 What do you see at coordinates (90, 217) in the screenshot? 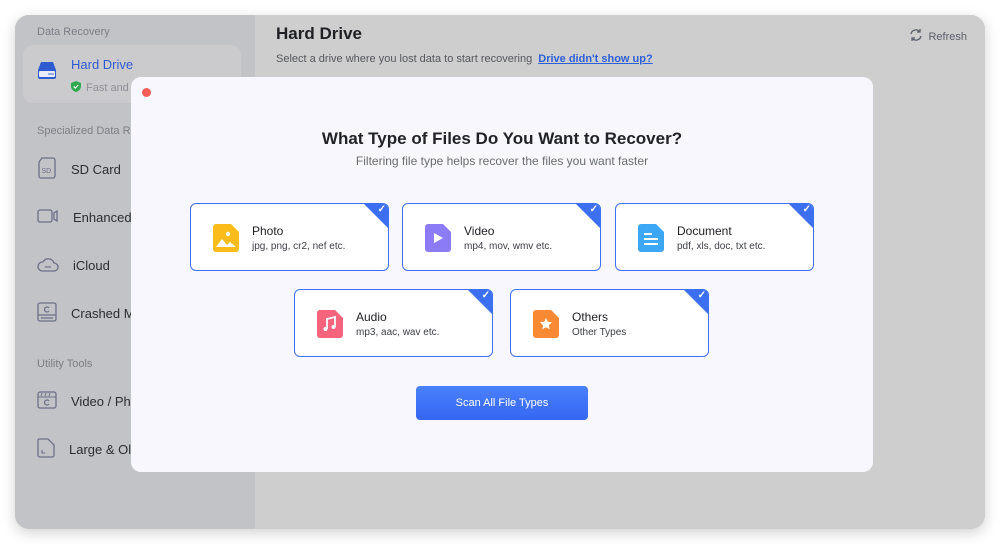
I see `sidebar-item-enhanced-video: Enhanced V` at bounding box center [90, 217].